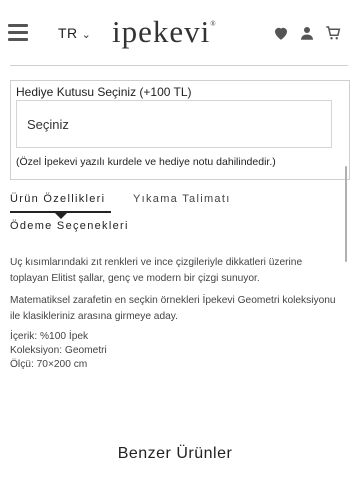 Image resolution: width=350 pixels, height=490 pixels. I want to click on header-actions, so click(307, 33).